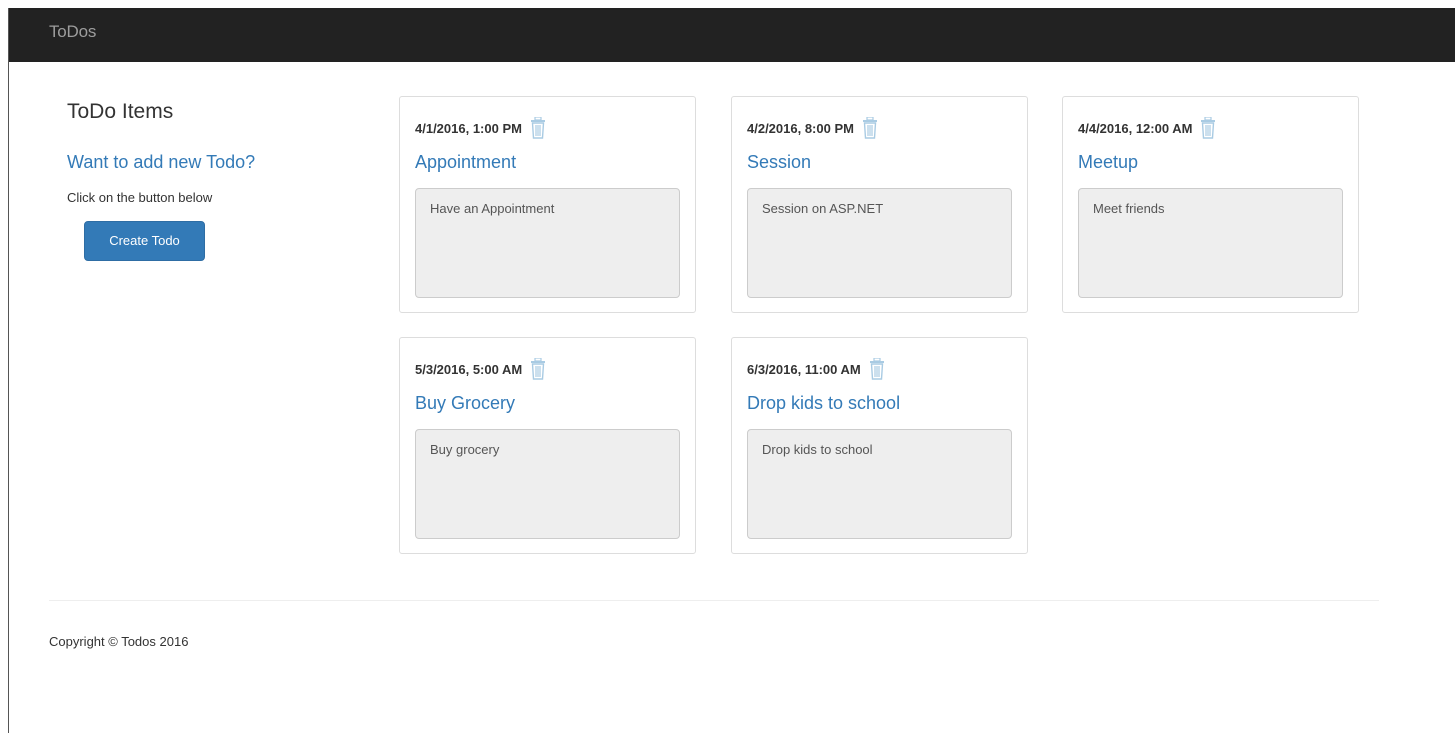 This screenshot has width=1455, height=733. I want to click on todo-date: 6/3/2016, 11:00 AM, so click(804, 369).